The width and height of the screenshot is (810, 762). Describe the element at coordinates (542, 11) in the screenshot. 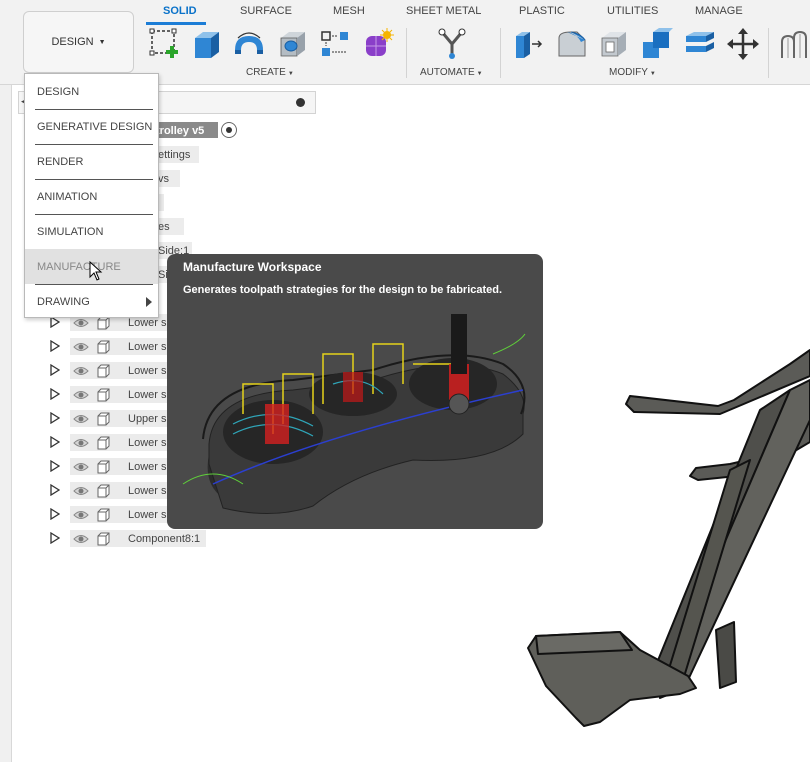

I see `tab-plastic: PLASTIC` at that location.